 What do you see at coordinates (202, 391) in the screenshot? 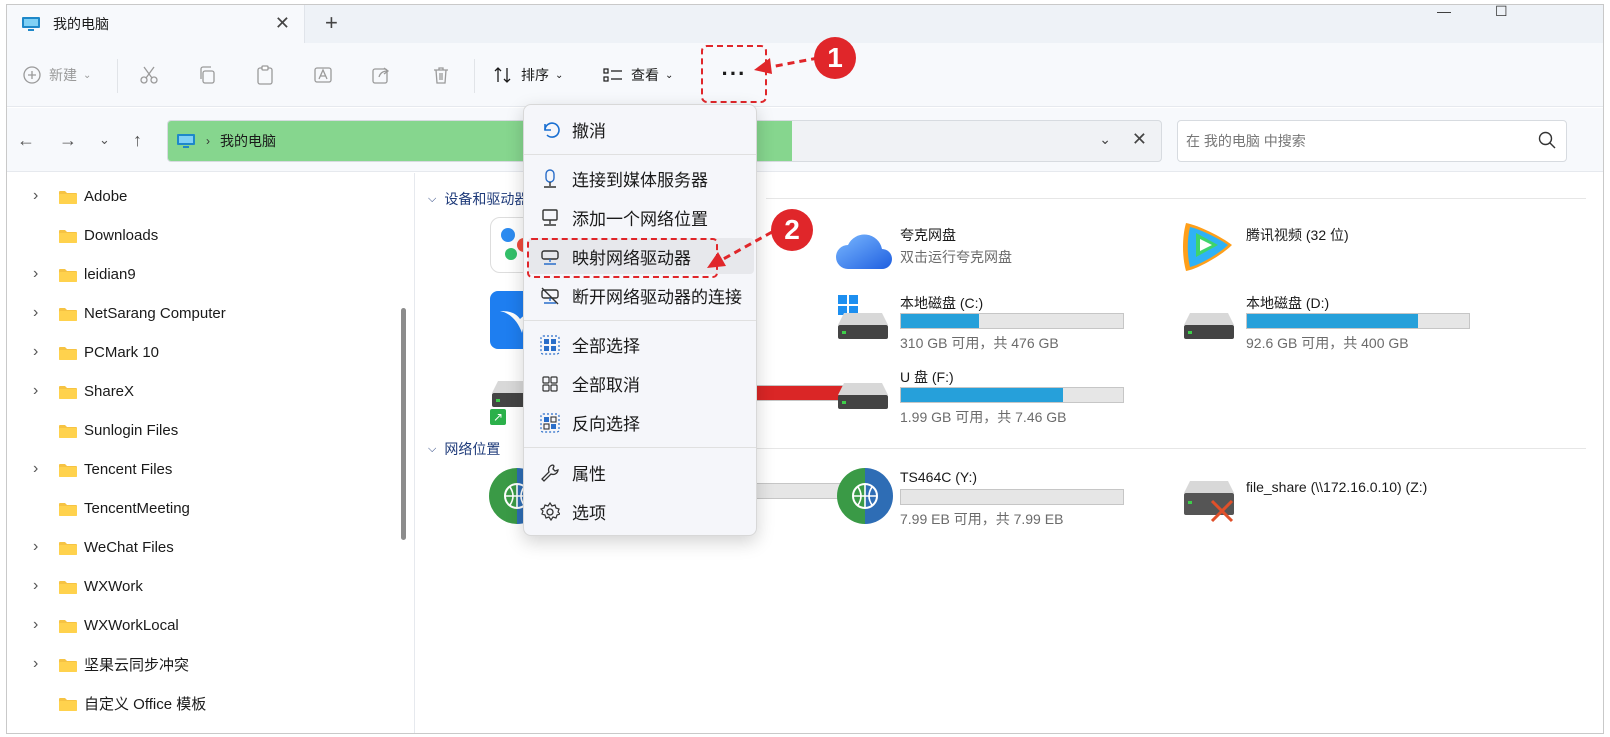
I see `sidebar-item: › ShareX` at bounding box center [202, 391].